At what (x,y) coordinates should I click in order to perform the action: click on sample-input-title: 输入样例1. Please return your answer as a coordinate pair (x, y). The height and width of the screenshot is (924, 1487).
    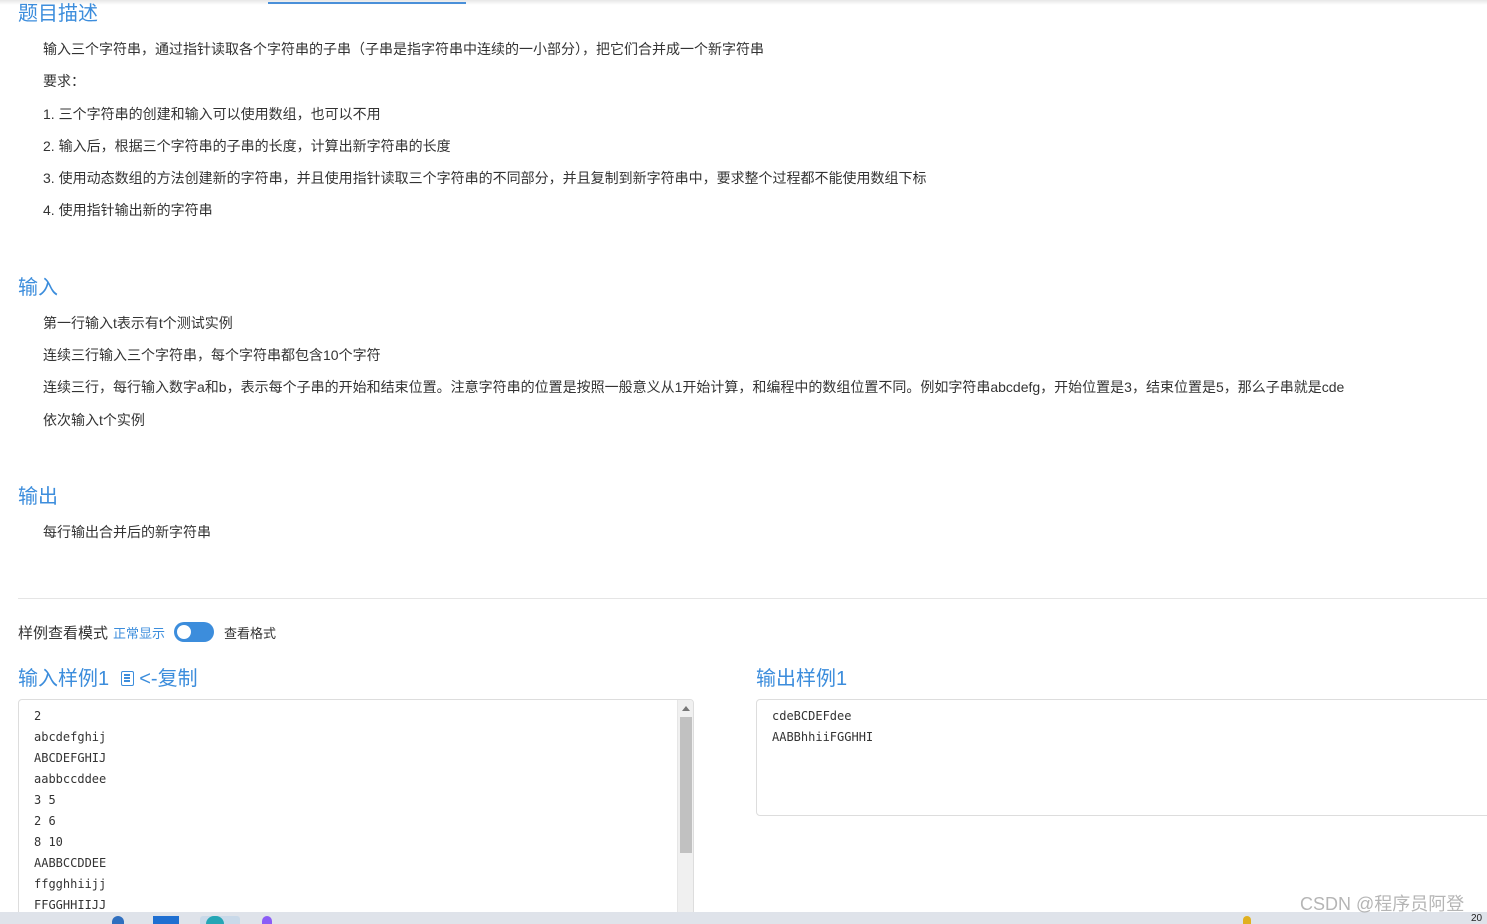
    Looking at the image, I should click on (64, 679).